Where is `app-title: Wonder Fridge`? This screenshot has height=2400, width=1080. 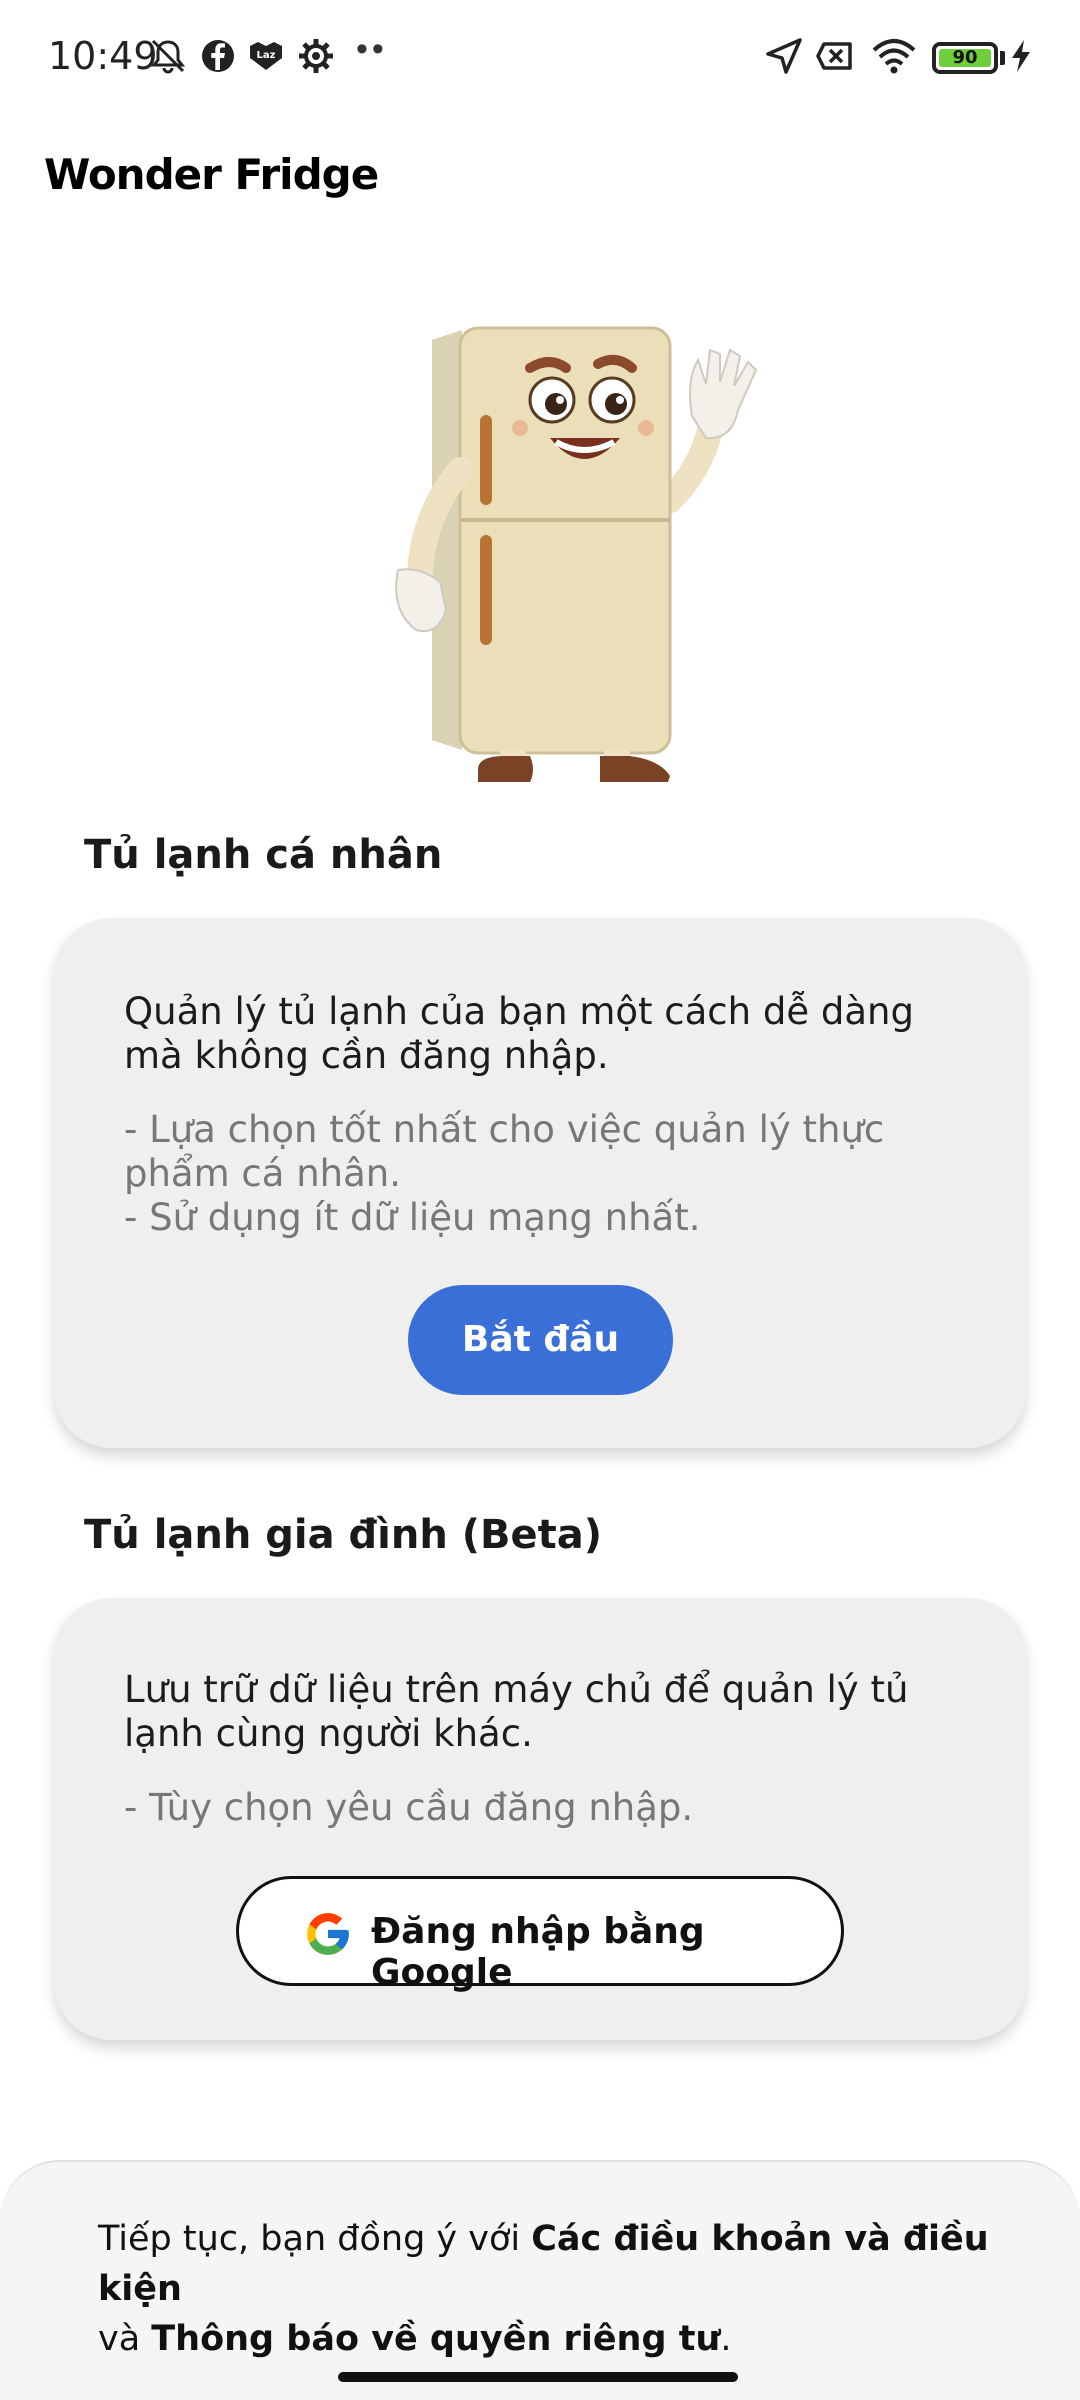 app-title: Wonder Fridge is located at coordinates (211, 174).